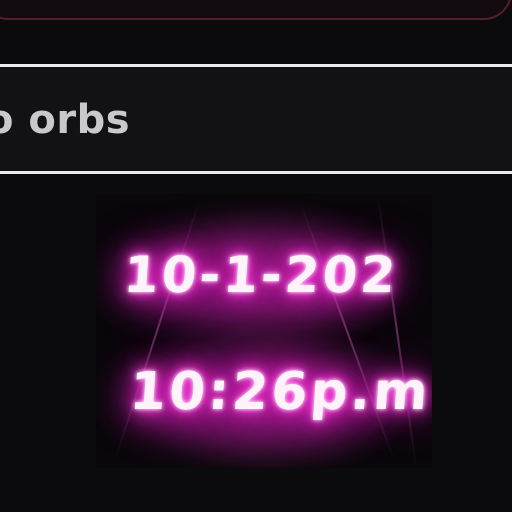 The height and width of the screenshot is (512, 512). I want to click on neon-time-text: 10:26p.m, so click(279, 392).